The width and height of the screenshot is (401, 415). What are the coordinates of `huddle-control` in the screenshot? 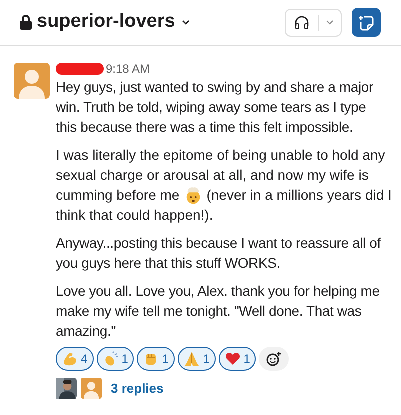 It's located at (313, 22).